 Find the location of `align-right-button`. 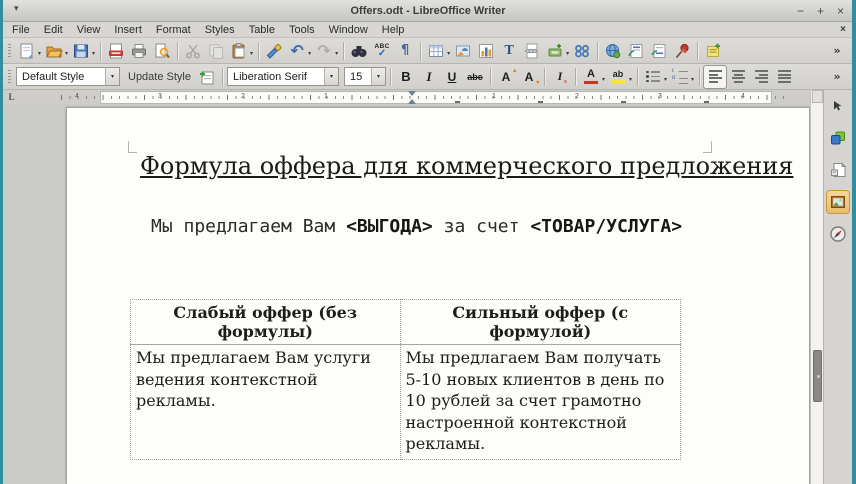

align-right-button is located at coordinates (761, 77).